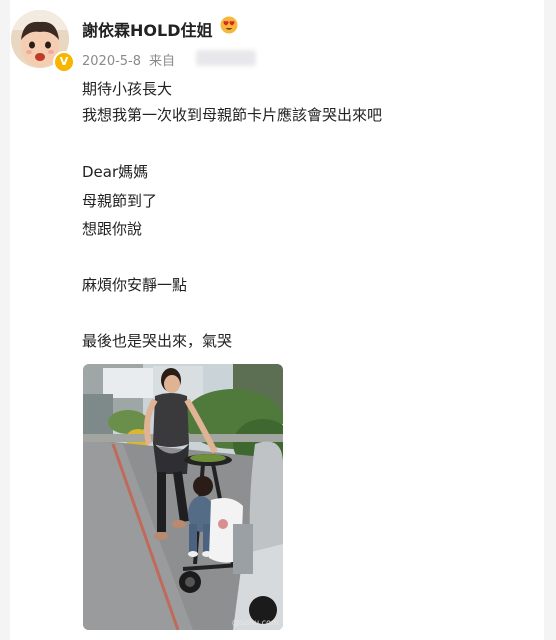  What do you see at coordinates (162, 61) in the screenshot?
I see `post-source-label: 来自` at bounding box center [162, 61].